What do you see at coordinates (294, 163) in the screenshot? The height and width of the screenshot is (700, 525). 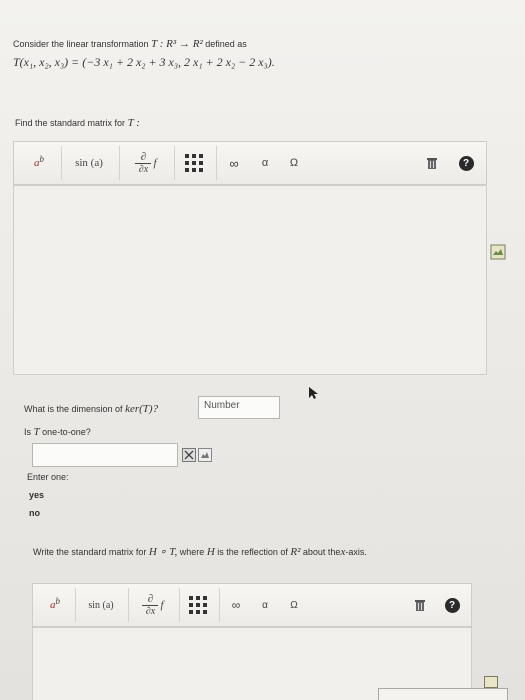 I see `omega-button: Ω` at bounding box center [294, 163].